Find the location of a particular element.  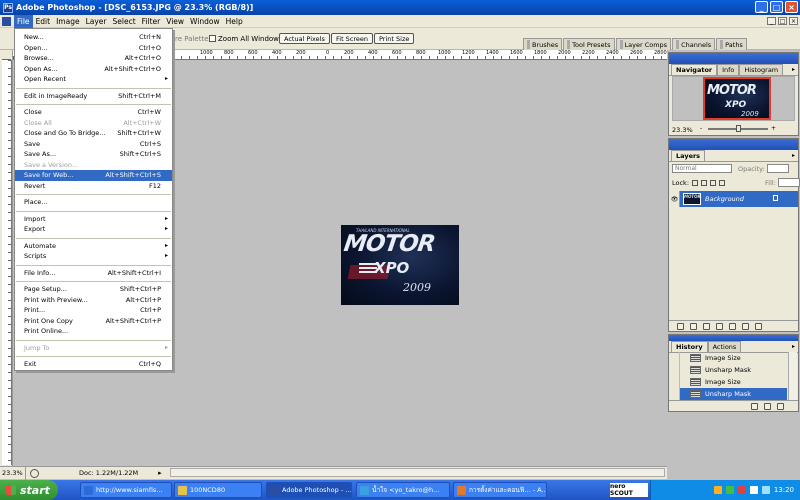

adjustment-layer-icon is located at coordinates (719, 326).